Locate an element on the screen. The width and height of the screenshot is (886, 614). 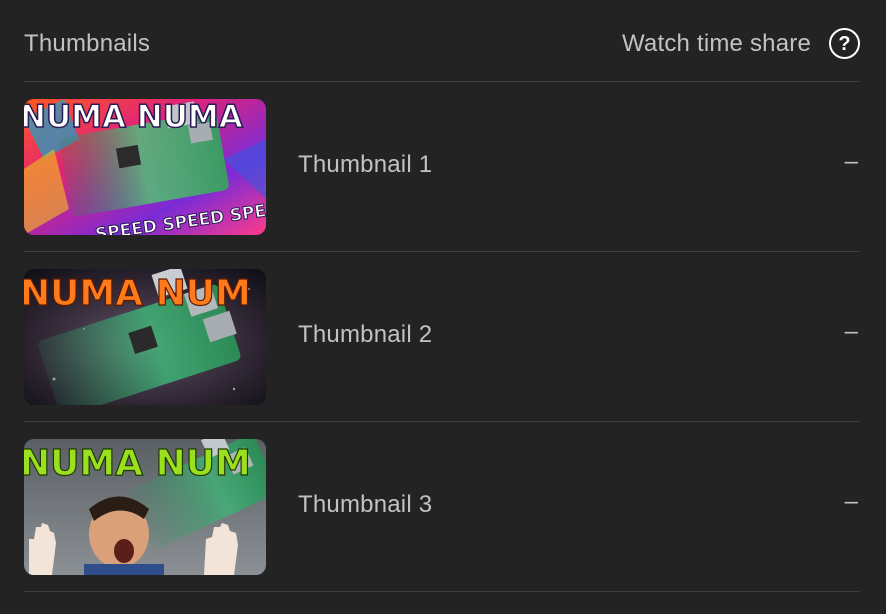
column-header-thumbnails: Thumbnails is located at coordinates (87, 43).